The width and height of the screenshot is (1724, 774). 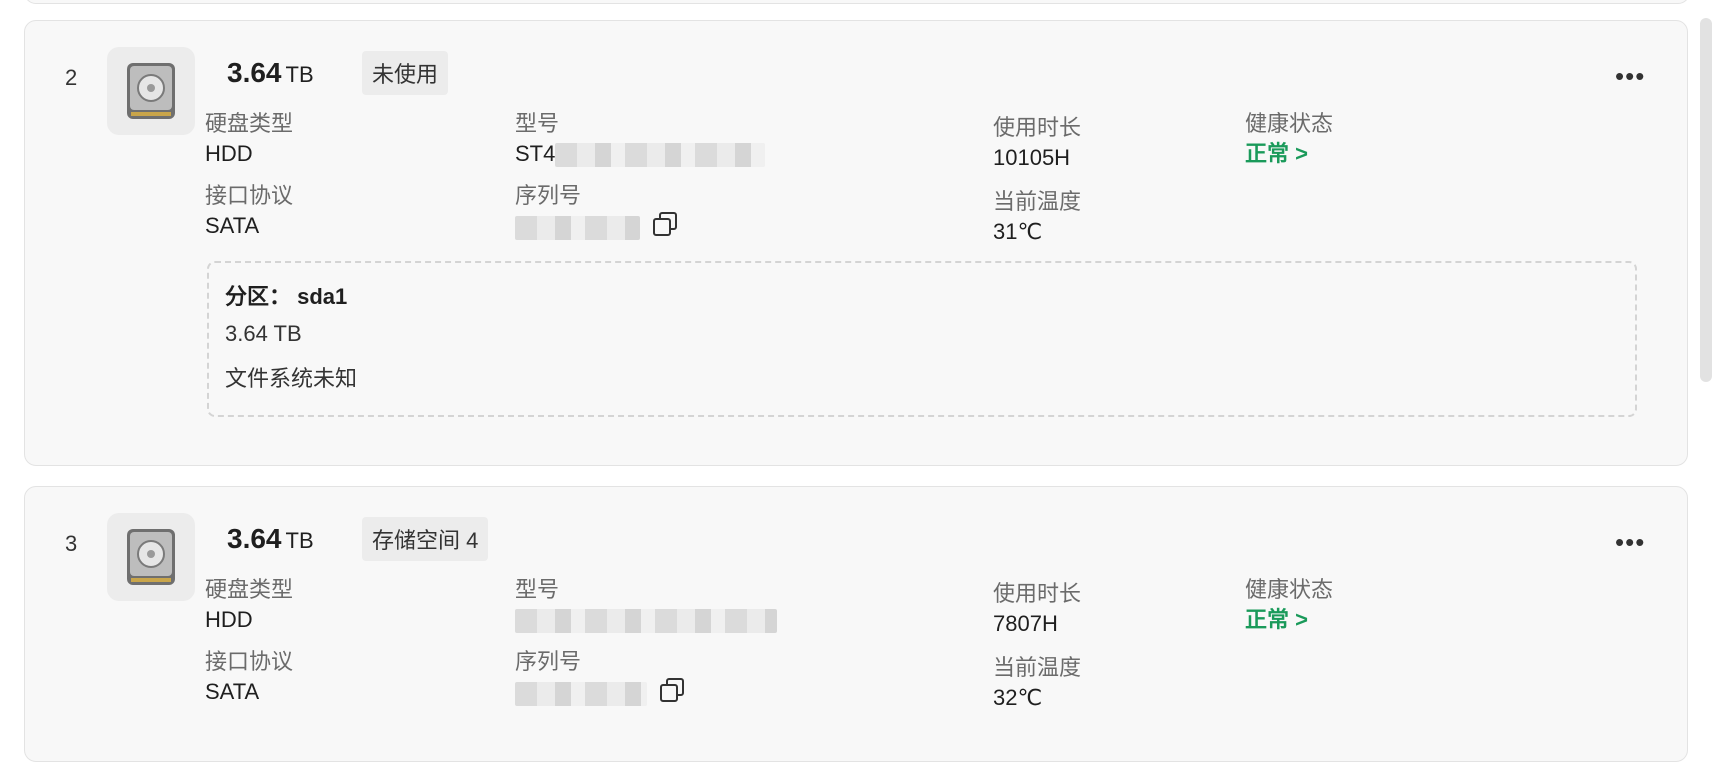 I want to click on model-value: ST4, so click(x=640, y=154).